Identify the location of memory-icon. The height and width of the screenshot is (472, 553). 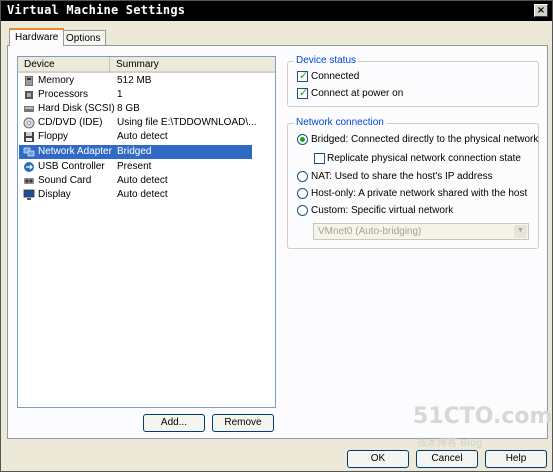
(29, 81).